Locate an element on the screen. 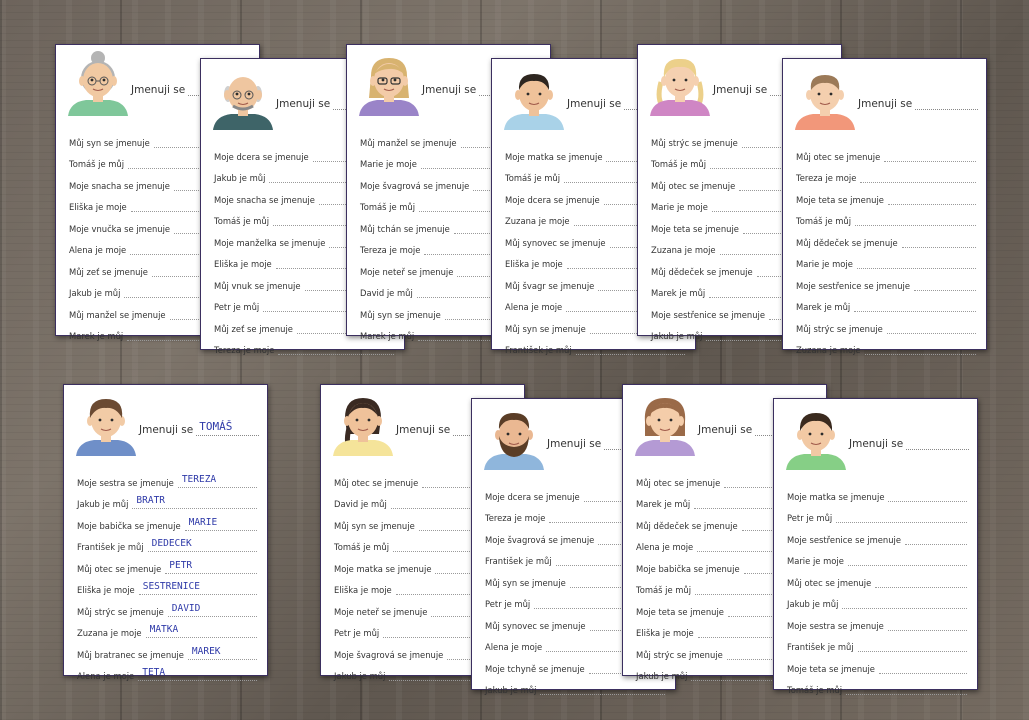 Image resolution: width=1029 pixels, height=720 pixels. question-label: Marek je můj is located at coordinates (96, 336).